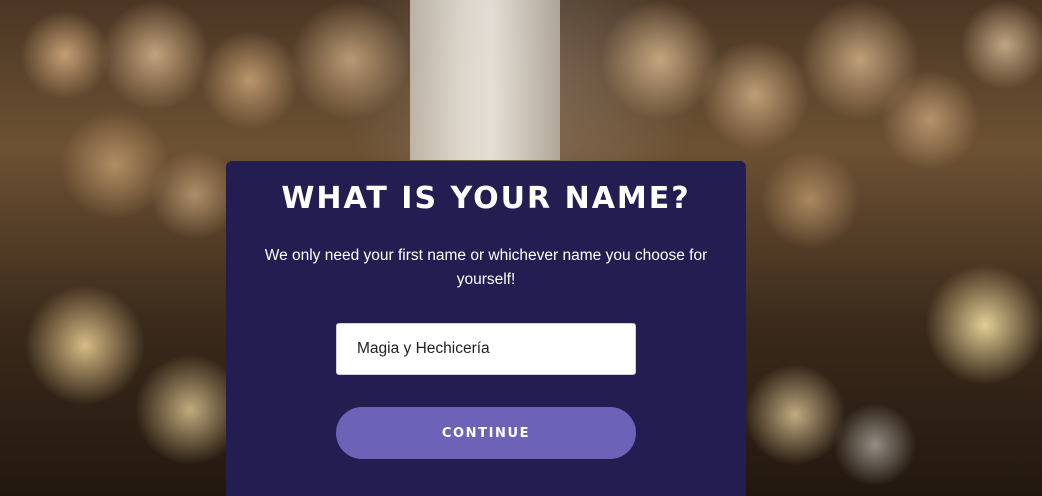  Describe the element at coordinates (486, 433) in the screenshot. I see `continue-button: CONTINUE` at that location.